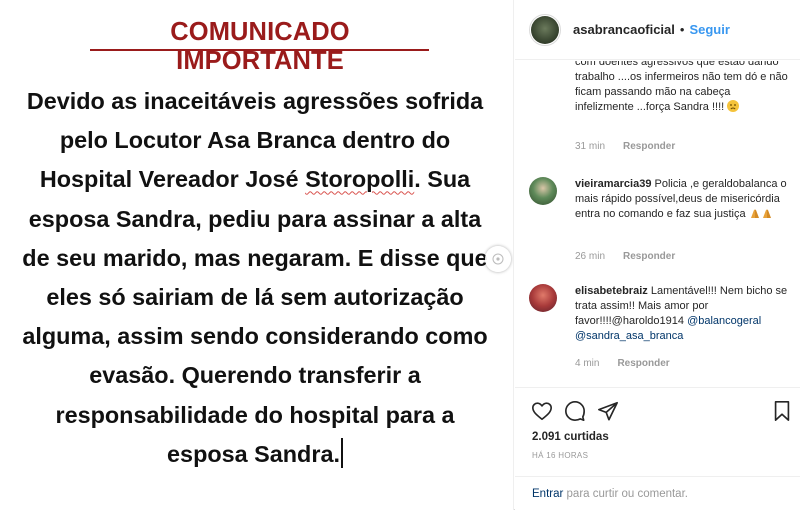  I want to click on chevron-right-icon, so click(498, 259).